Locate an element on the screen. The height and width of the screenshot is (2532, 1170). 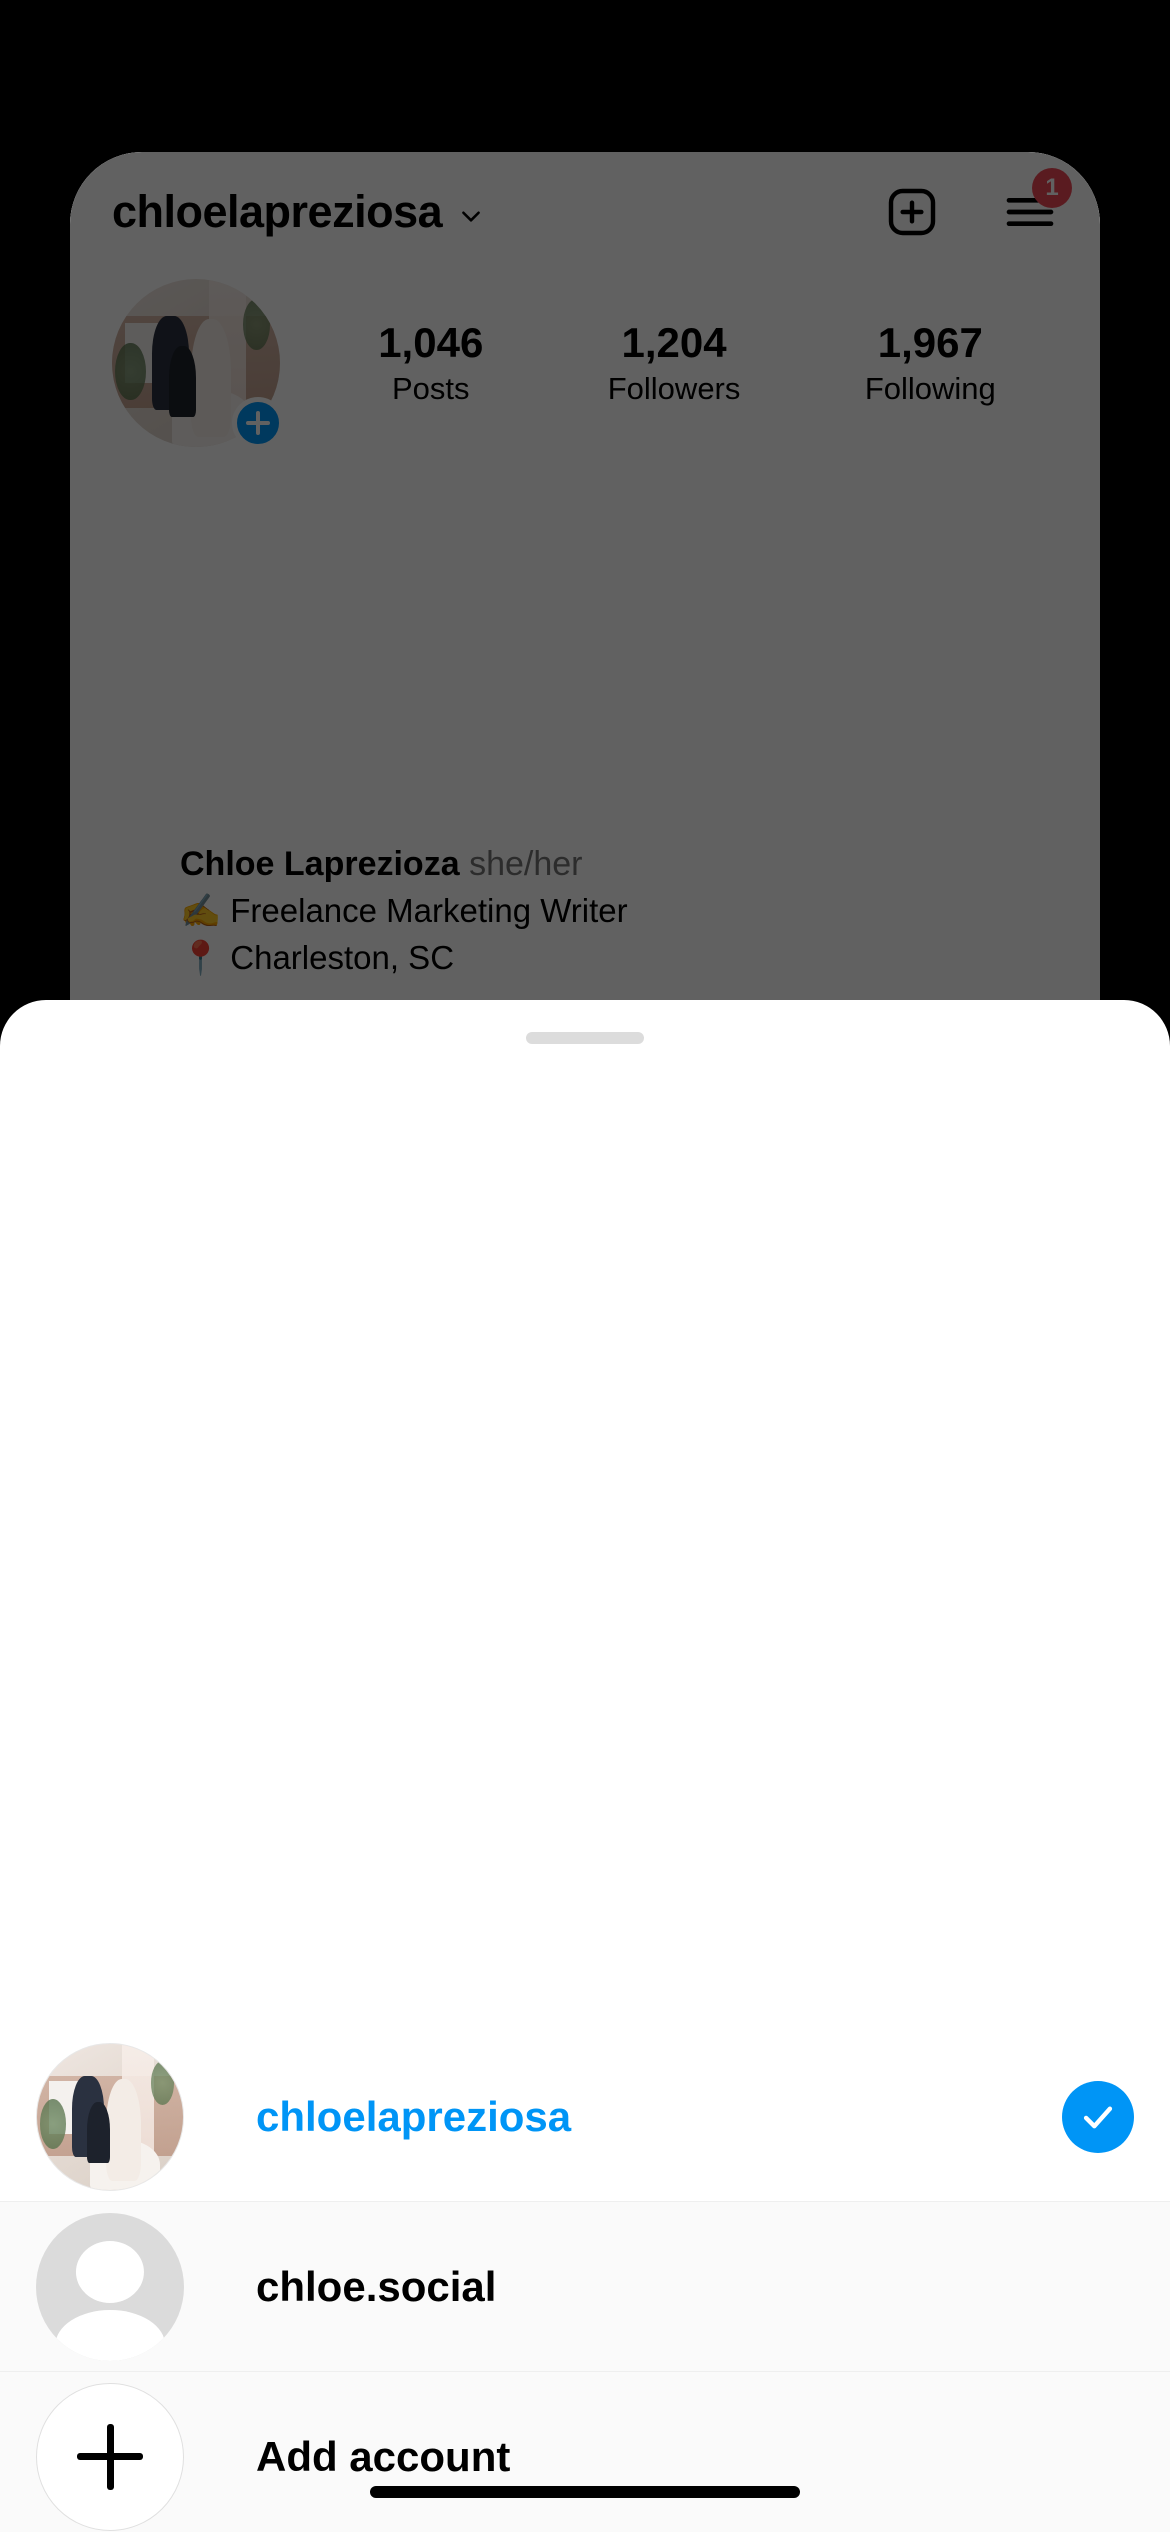
profile-username: chloelapreziosa is located at coordinates (277, 212).